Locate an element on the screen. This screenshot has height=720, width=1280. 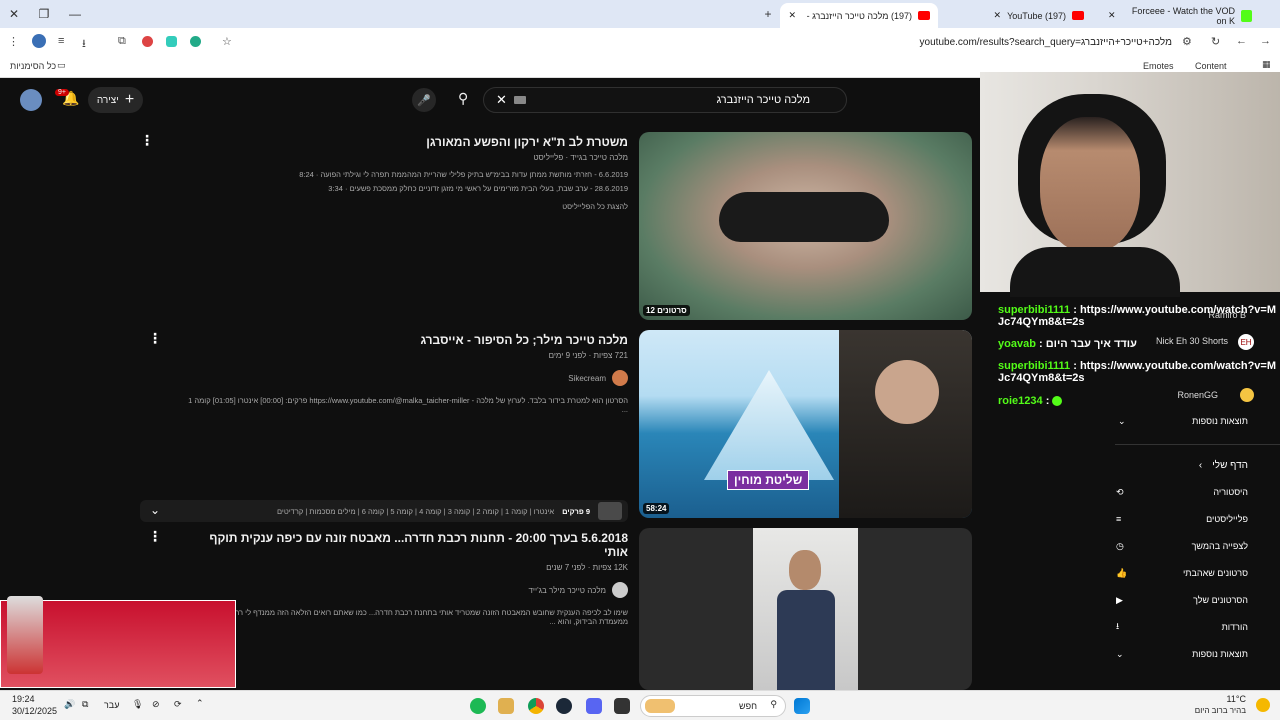
extensions-icon: ⧉ is located at coordinates (122, 41).